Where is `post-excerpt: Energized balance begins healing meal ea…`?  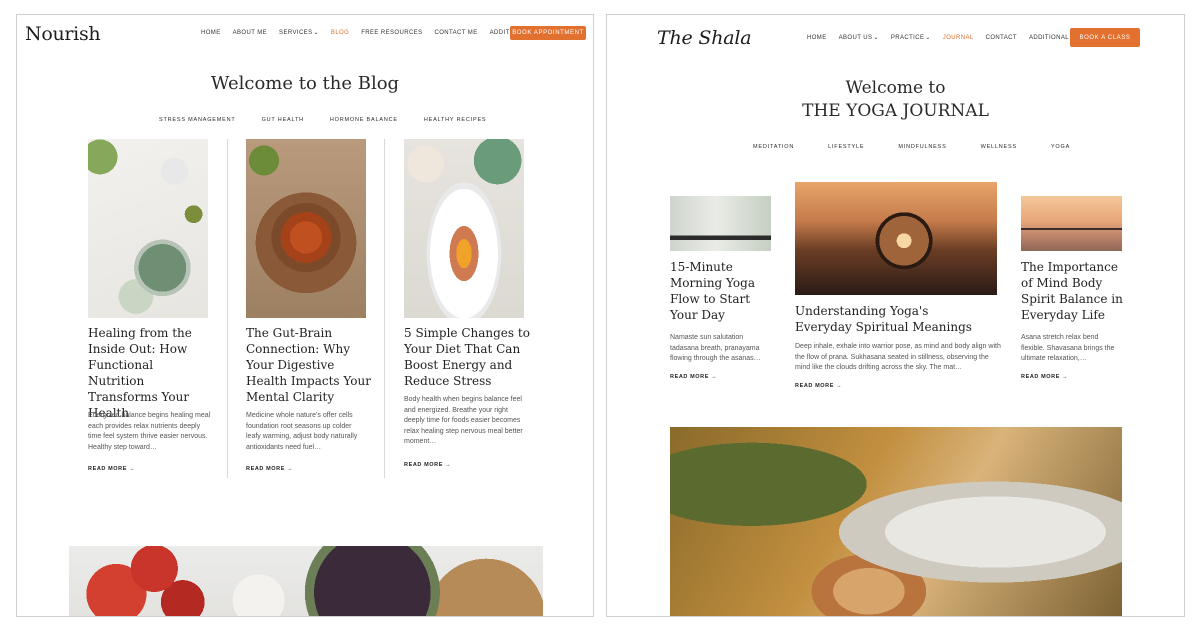 post-excerpt: Energized balance begins healing meal ea… is located at coordinates (149, 431).